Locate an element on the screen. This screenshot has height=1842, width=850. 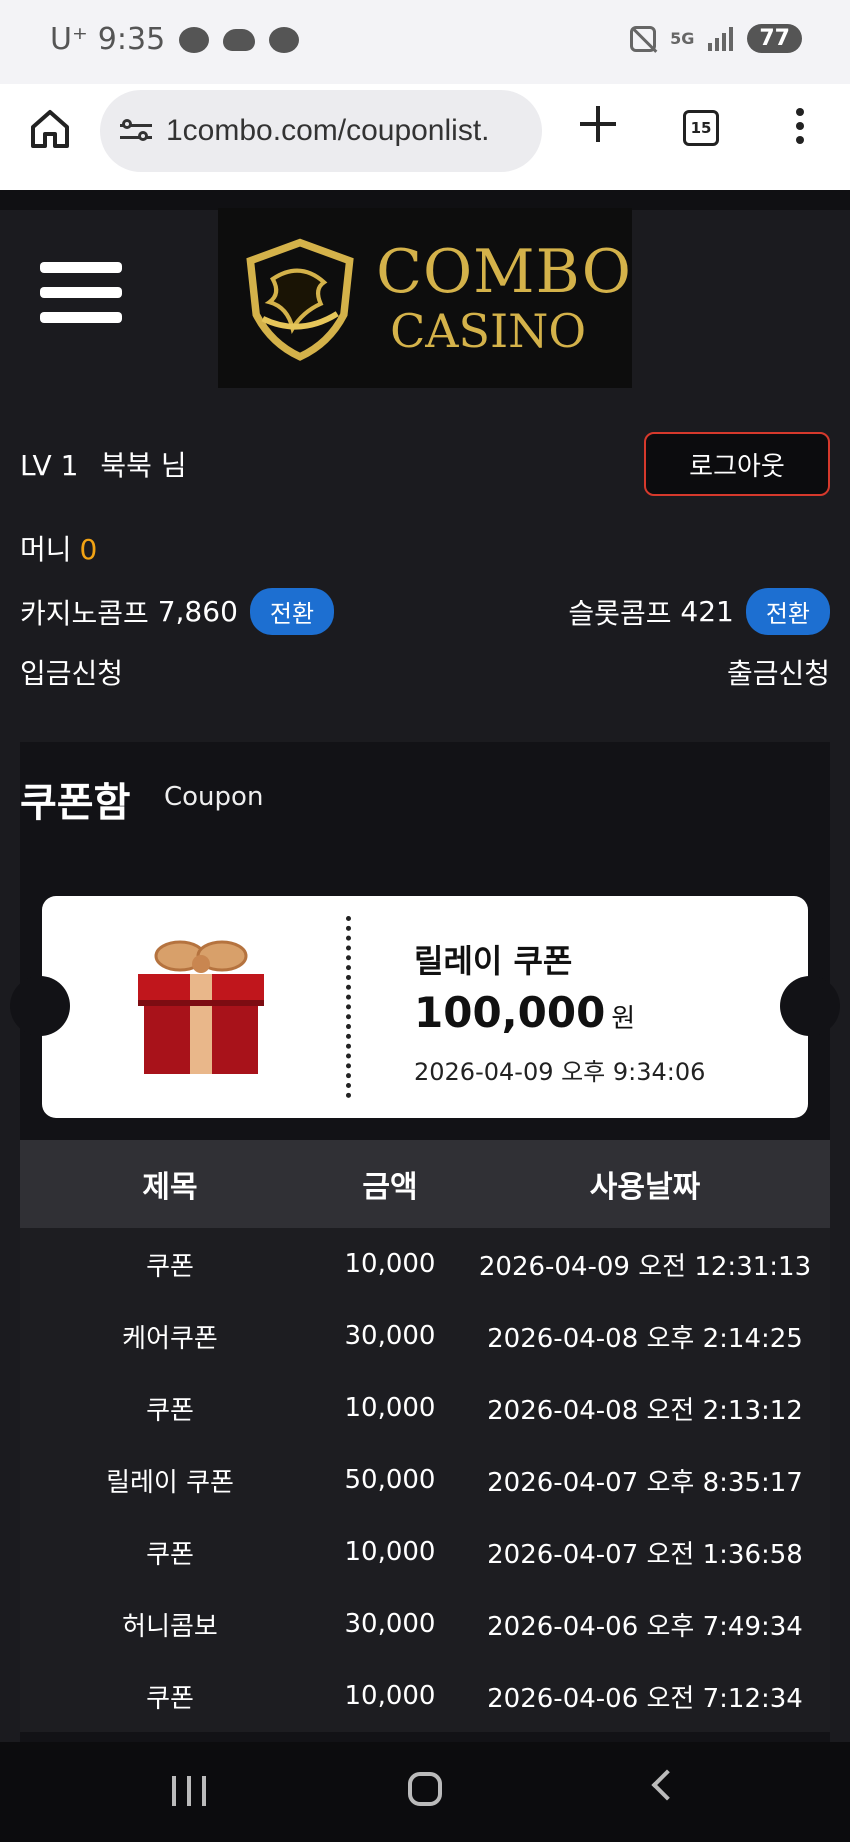
user-level: LV 1 is located at coordinates (49, 465).